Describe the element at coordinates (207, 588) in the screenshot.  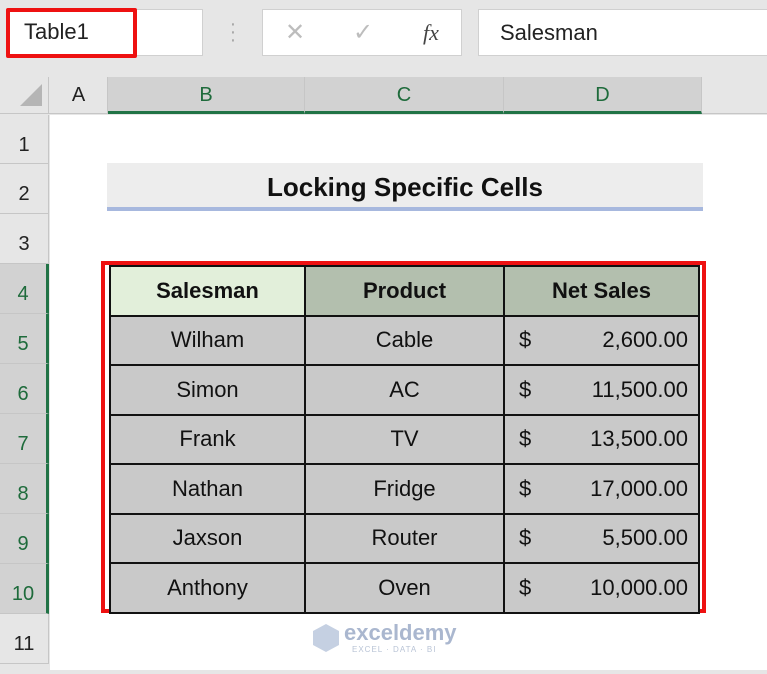
I see `cell-salesman: Anthony` at that location.